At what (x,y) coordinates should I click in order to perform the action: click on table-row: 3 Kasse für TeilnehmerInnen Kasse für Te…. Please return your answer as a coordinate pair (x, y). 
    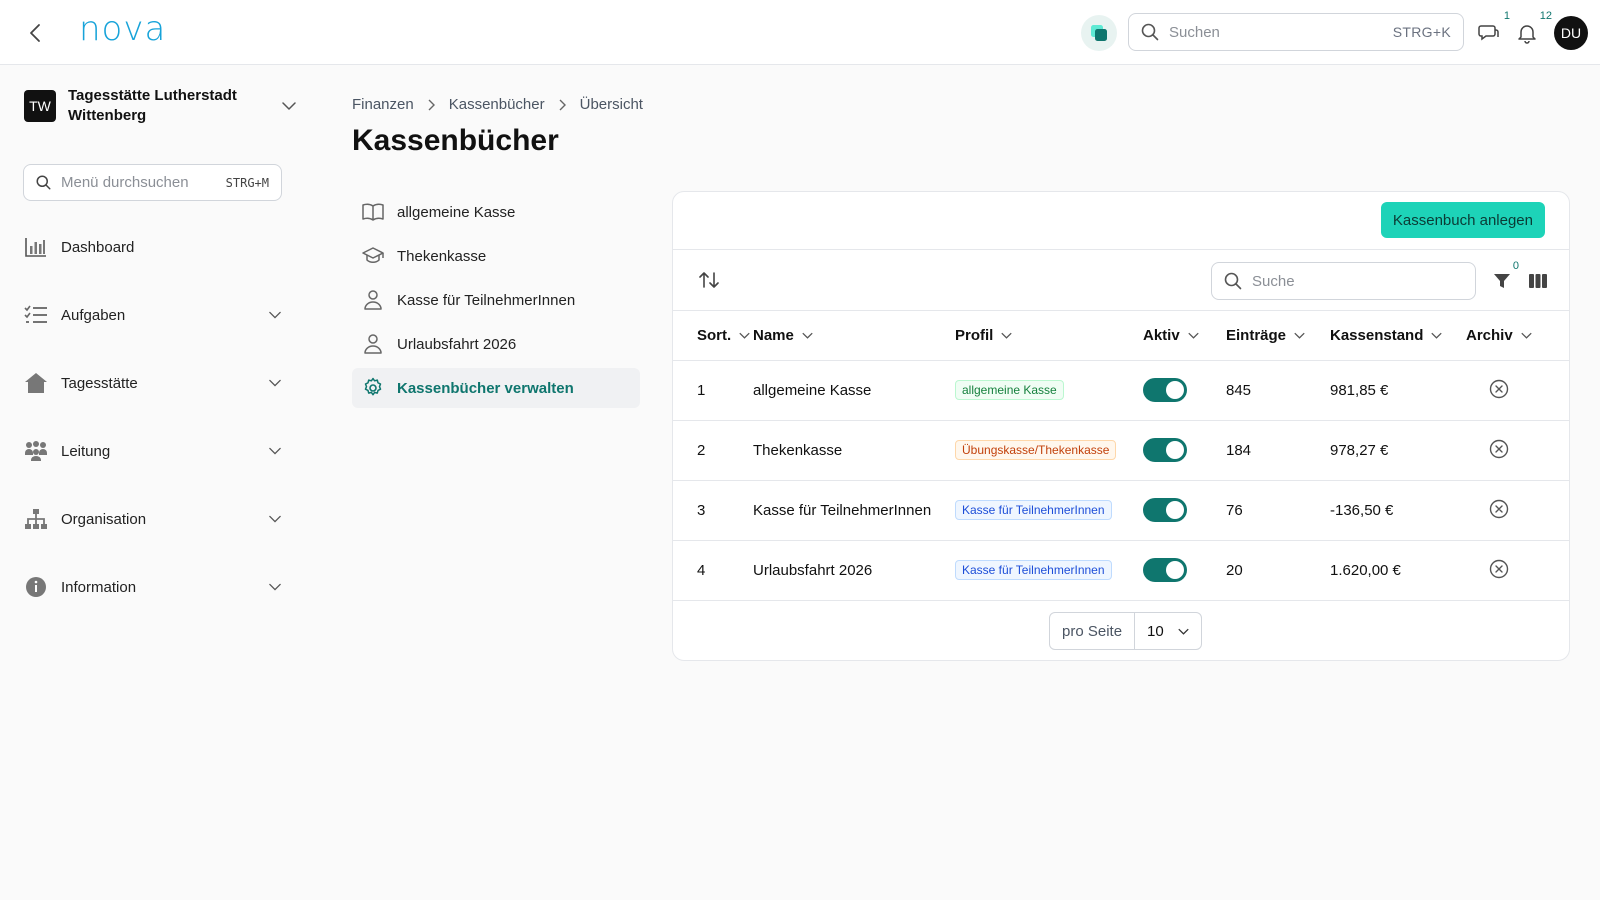
    Looking at the image, I should click on (1121, 510).